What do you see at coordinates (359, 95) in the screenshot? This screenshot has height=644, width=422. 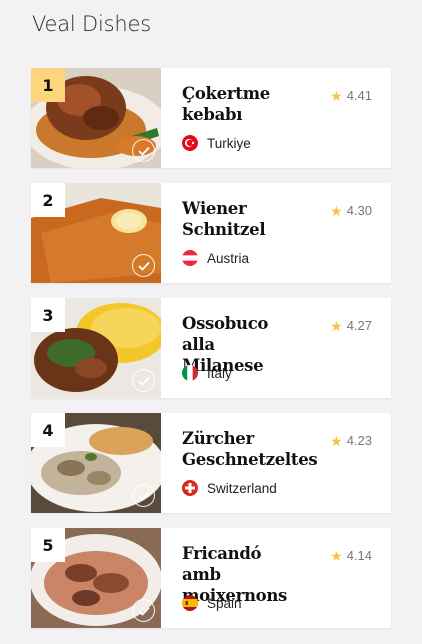 I see `rating-value: 4.41` at bounding box center [359, 95].